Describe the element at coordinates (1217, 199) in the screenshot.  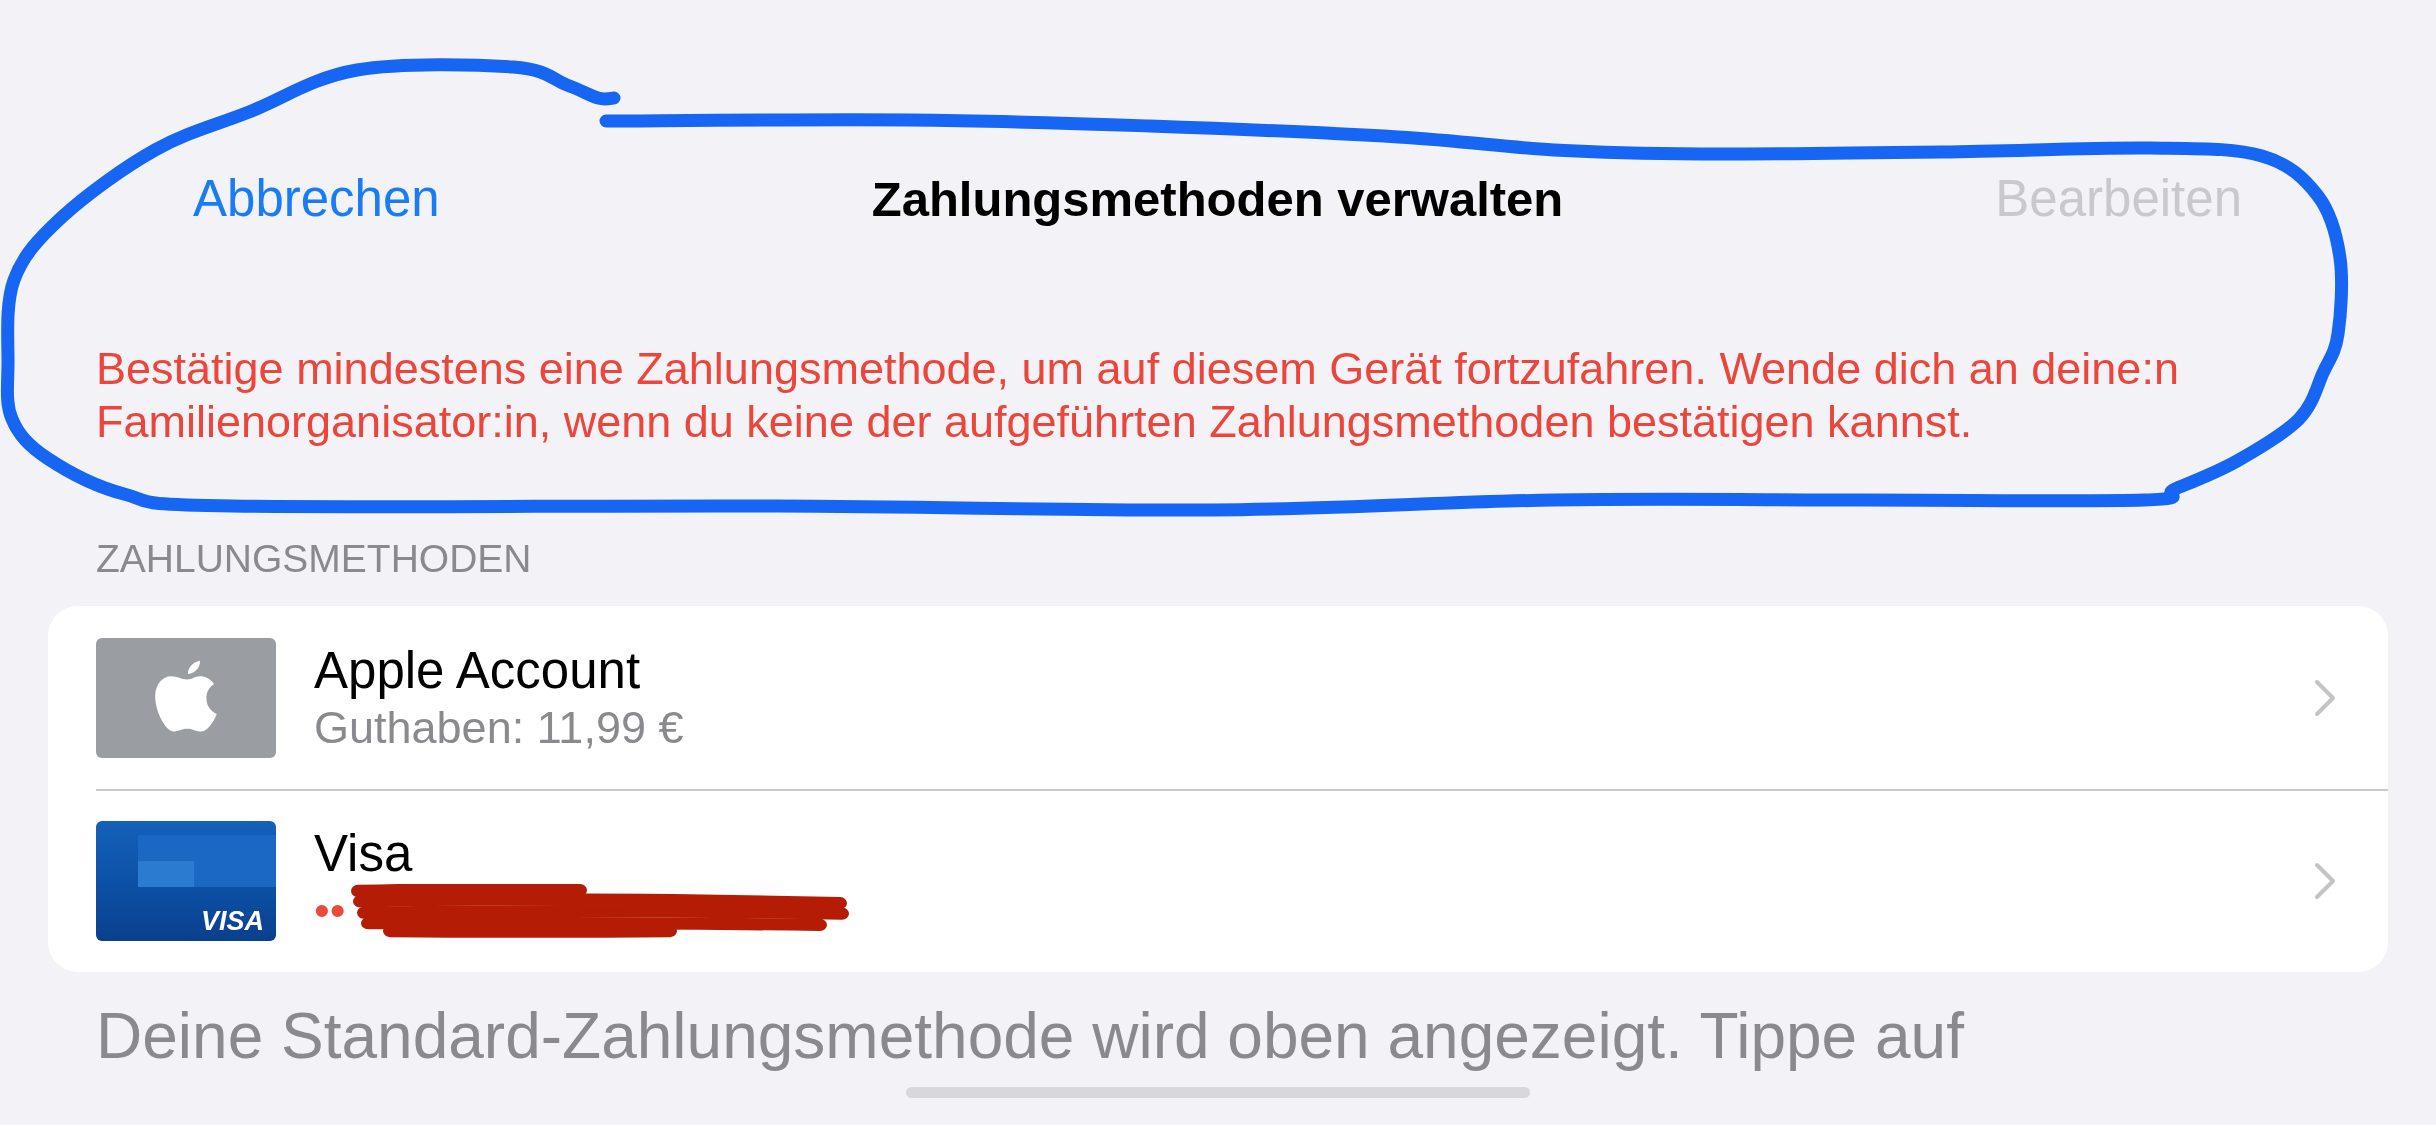
I see `nav-title: Zahlungsmethoden verwalten` at that location.